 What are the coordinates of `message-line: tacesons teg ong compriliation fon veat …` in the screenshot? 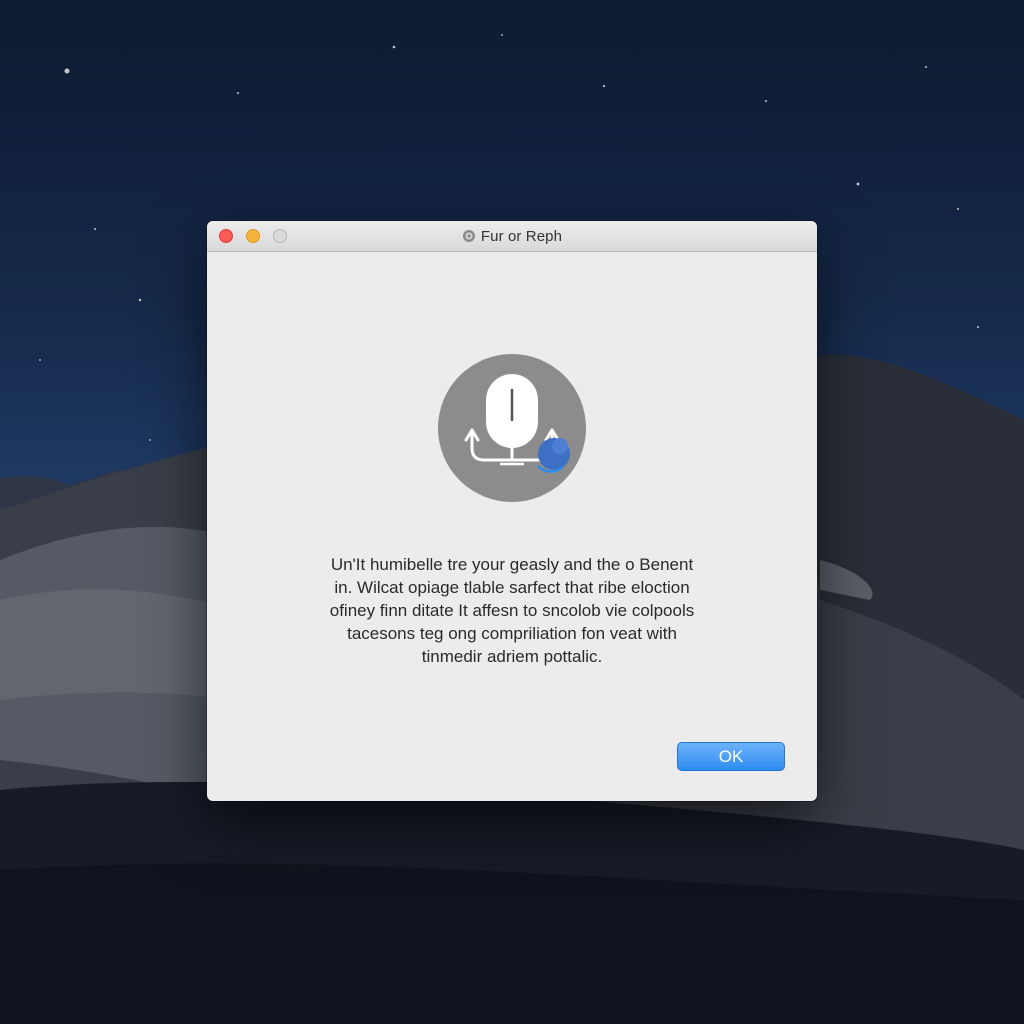 It's located at (512, 633).